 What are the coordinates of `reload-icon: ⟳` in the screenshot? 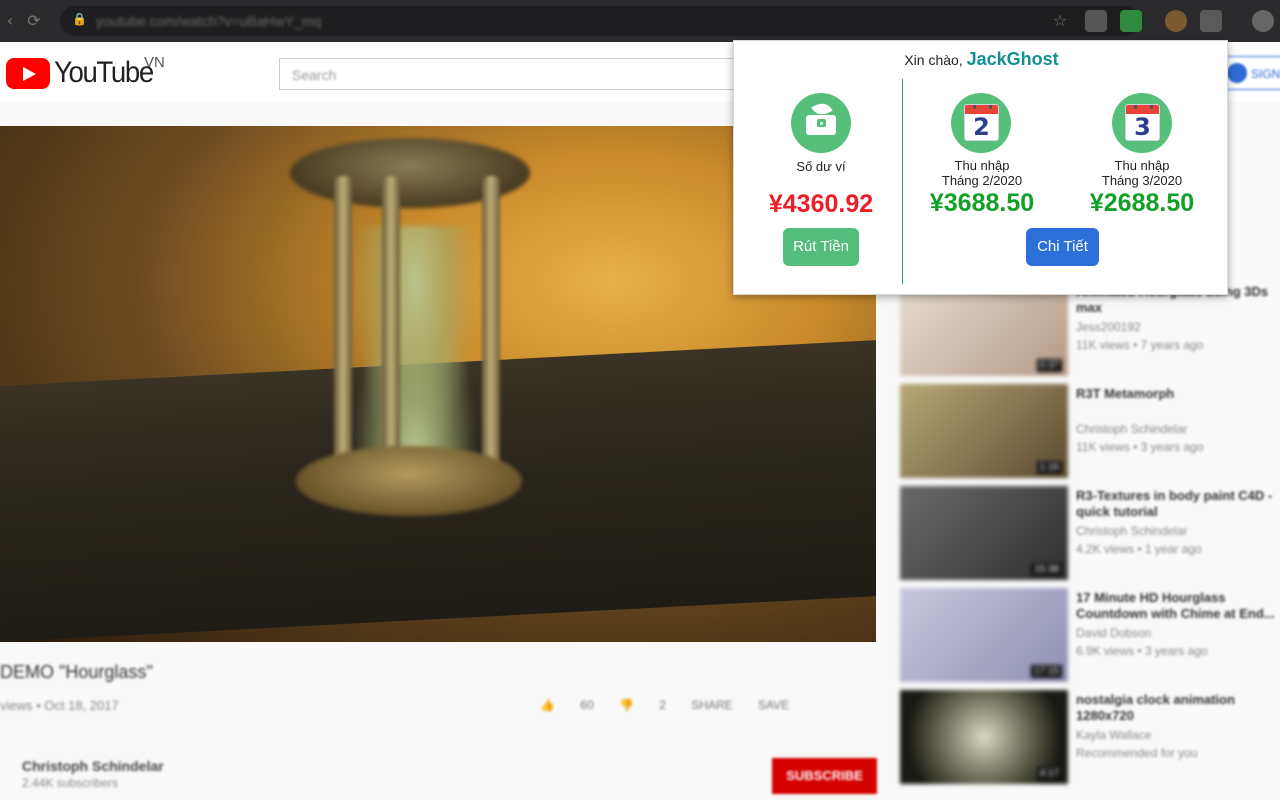 It's located at (34, 21).